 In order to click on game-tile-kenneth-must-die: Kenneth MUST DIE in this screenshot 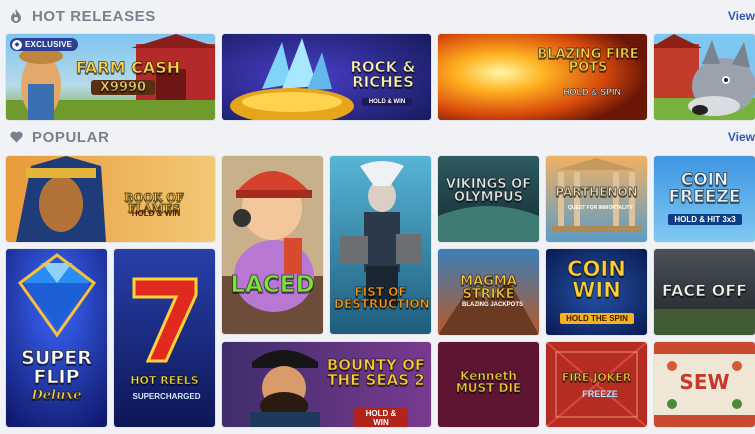, I will do `click(488, 384)`.